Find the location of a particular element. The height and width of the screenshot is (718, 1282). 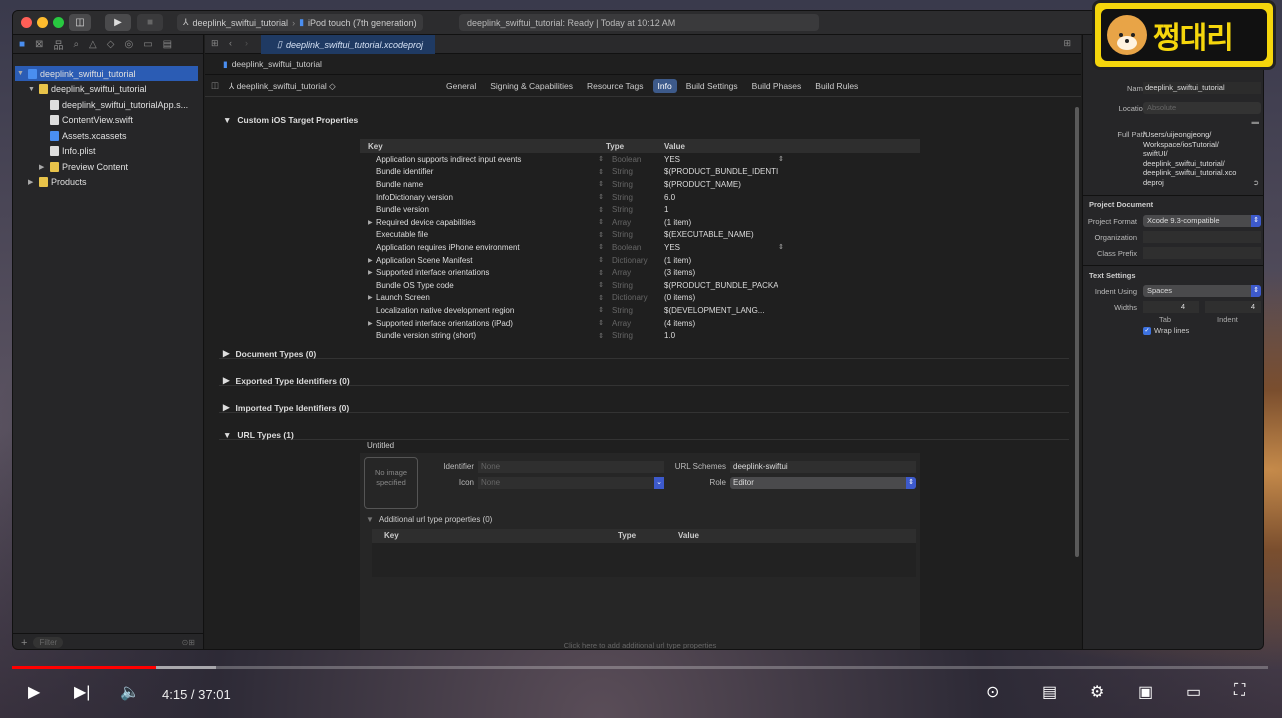

forward-icon: › is located at coordinates (246, 43).